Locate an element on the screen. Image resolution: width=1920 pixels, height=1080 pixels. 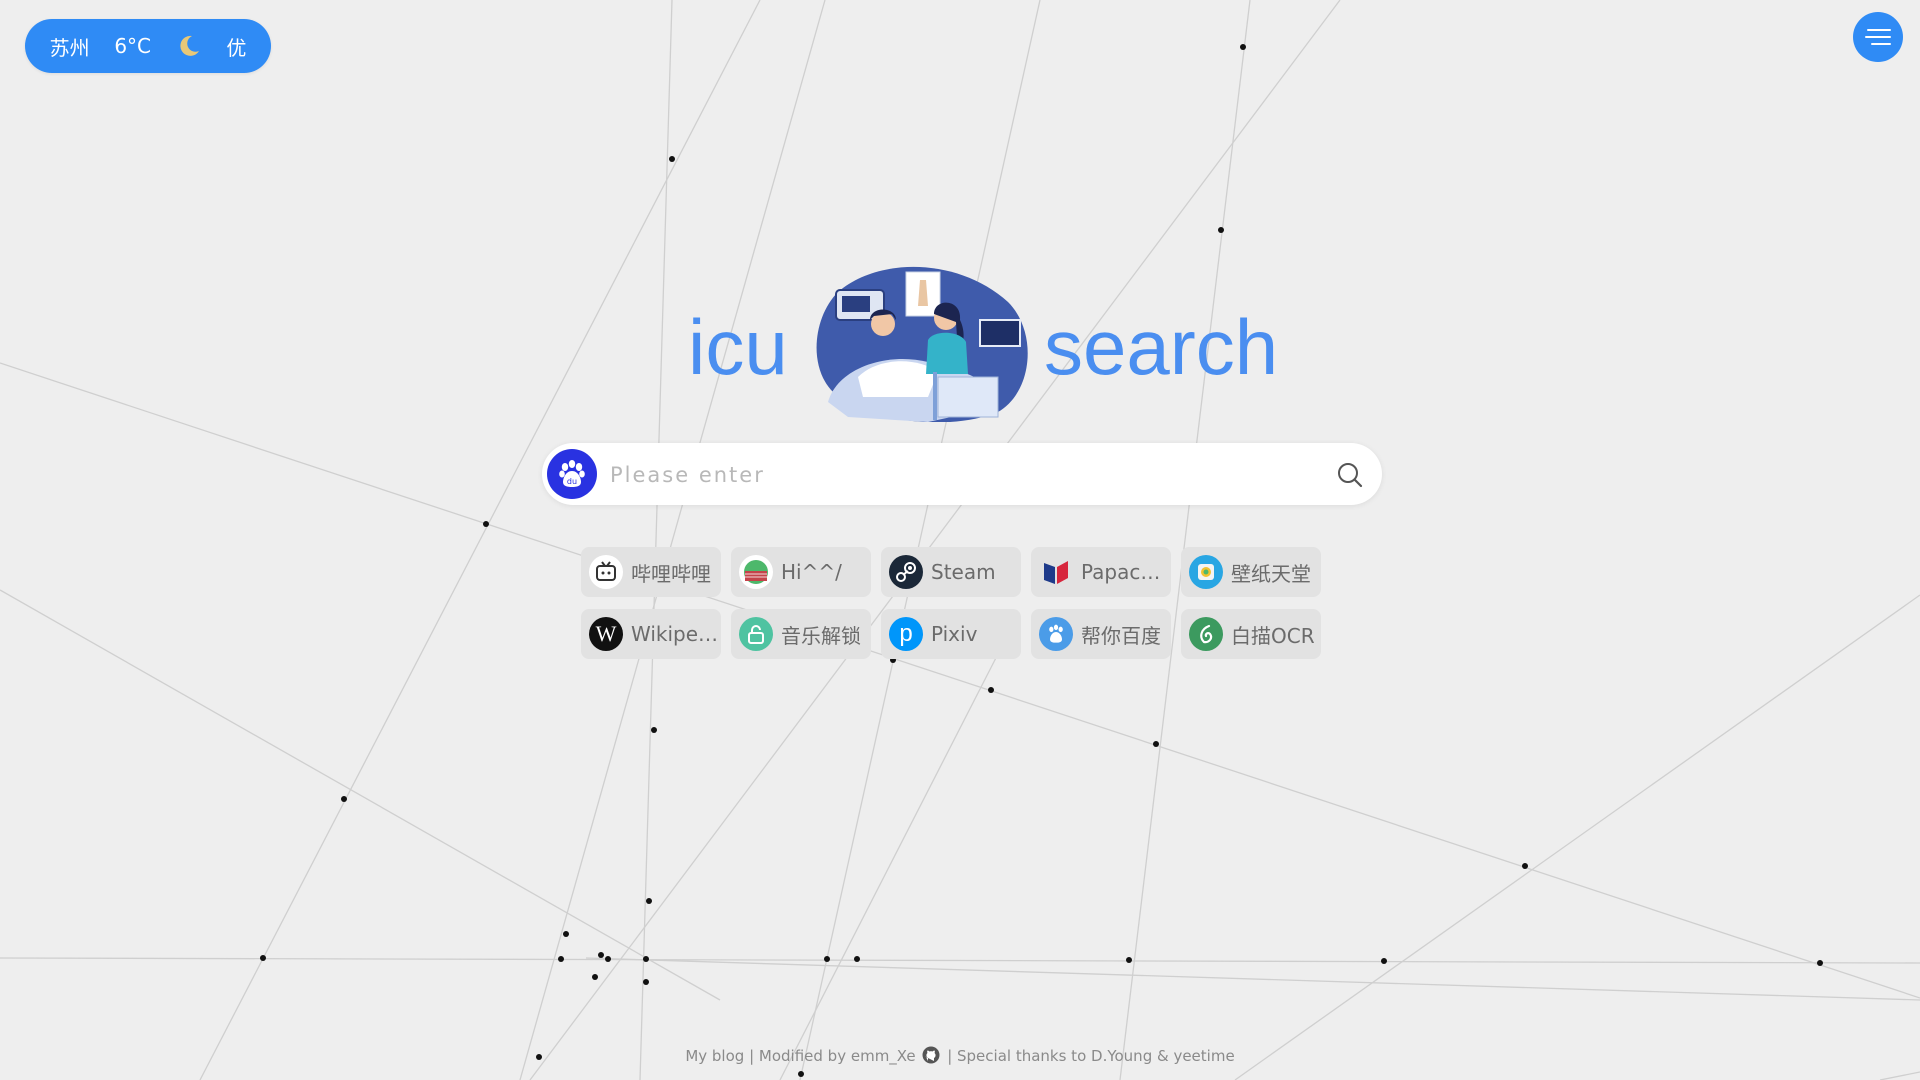
shortcut-help-baidu: 帮你百度 is located at coordinates (1101, 634).